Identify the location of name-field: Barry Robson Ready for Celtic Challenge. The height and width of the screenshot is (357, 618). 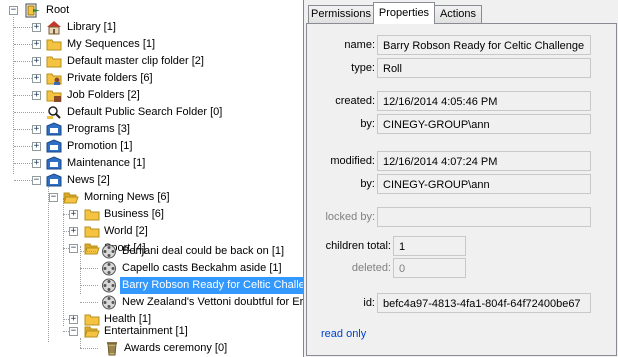
(484, 45).